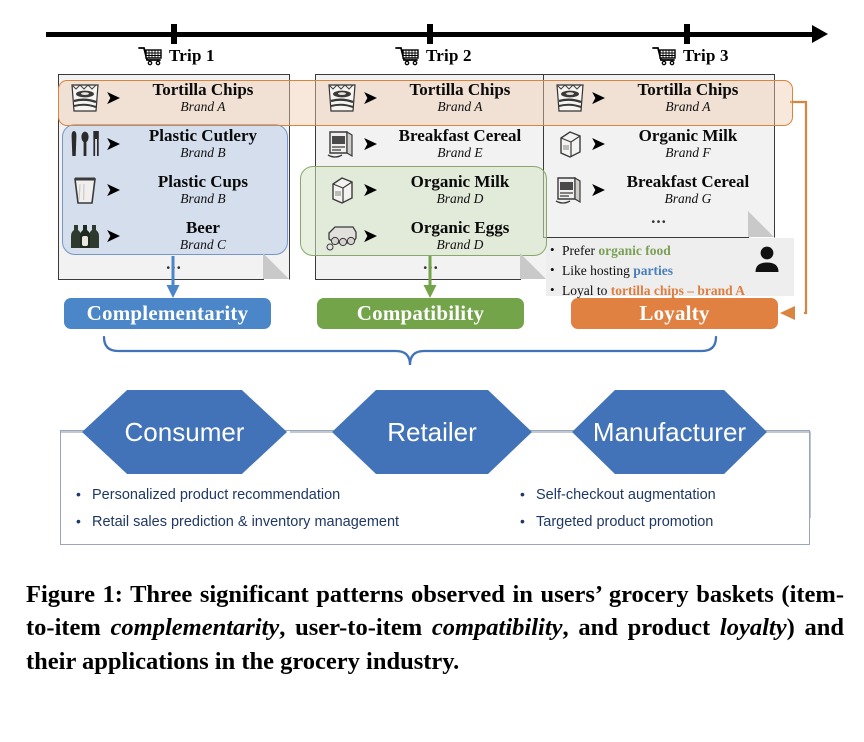  What do you see at coordinates (85, 190) in the screenshot?
I see `cup-icon` at bounding box center [85, 190].